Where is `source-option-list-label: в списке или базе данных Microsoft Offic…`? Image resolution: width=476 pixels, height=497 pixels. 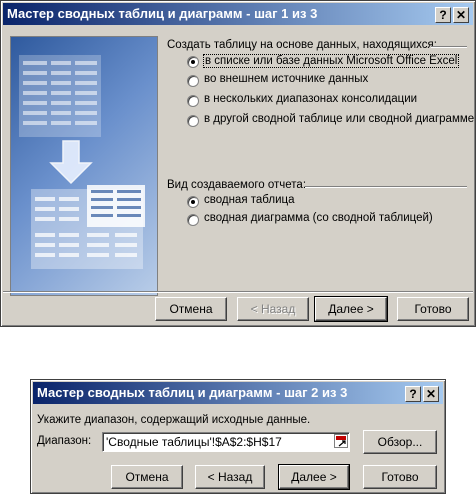
source-option-list-label: в списке или базе данных Microsoft Offic… is located at coordinates (331, 61).